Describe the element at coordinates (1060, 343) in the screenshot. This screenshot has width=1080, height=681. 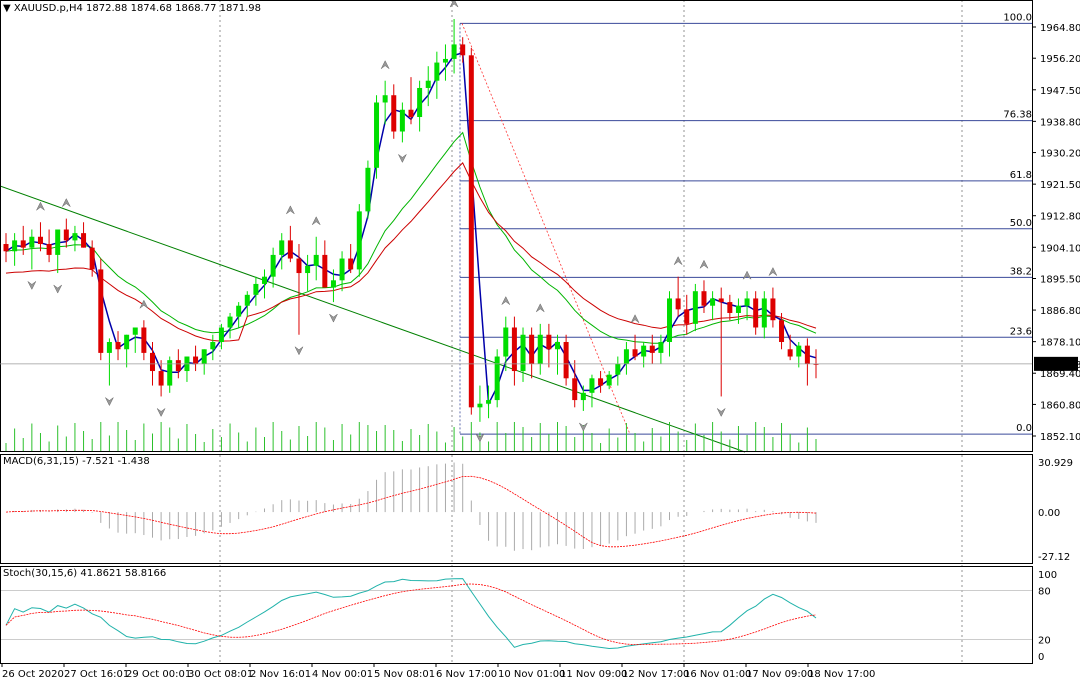
I see `price-tick-label: 1878.10` at that location.